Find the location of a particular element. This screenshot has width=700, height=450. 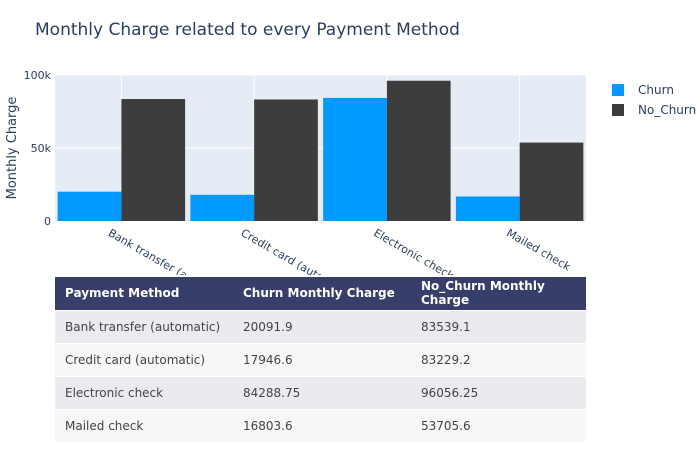

table-header-cell: Payment Method is located at coordinates (144, 293).